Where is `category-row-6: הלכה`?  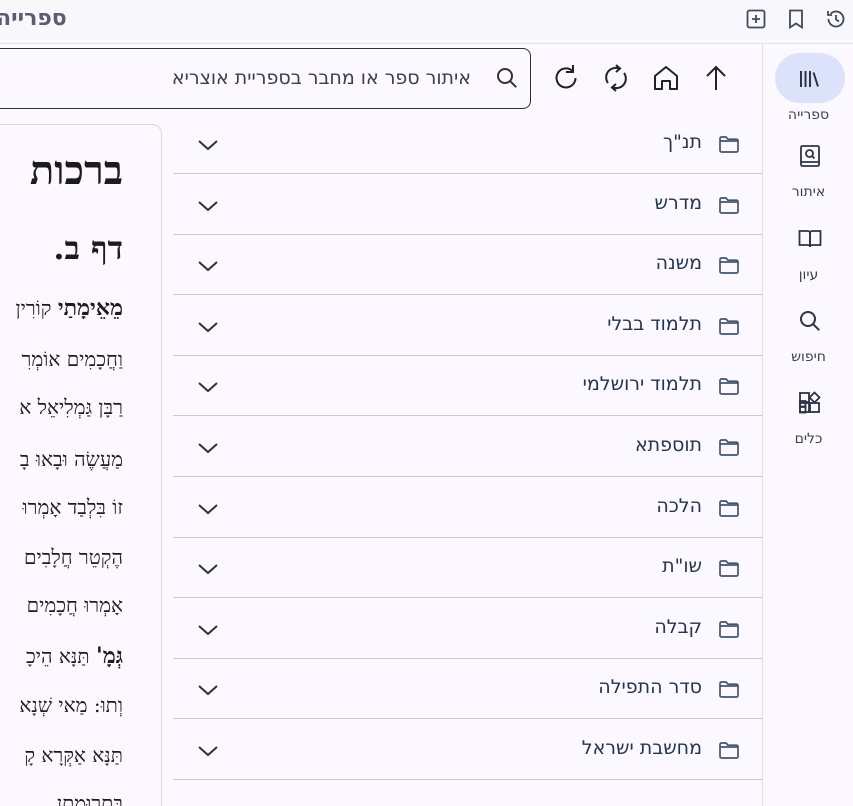 category-row-6: הלכה is located at coordinates (467, 508).